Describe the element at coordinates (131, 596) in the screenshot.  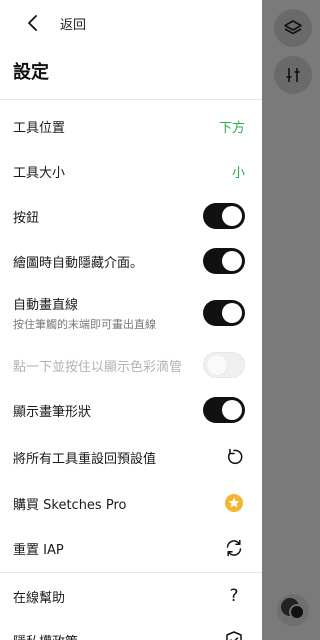
I see `help-row: 在線幫助 ?` at that location.